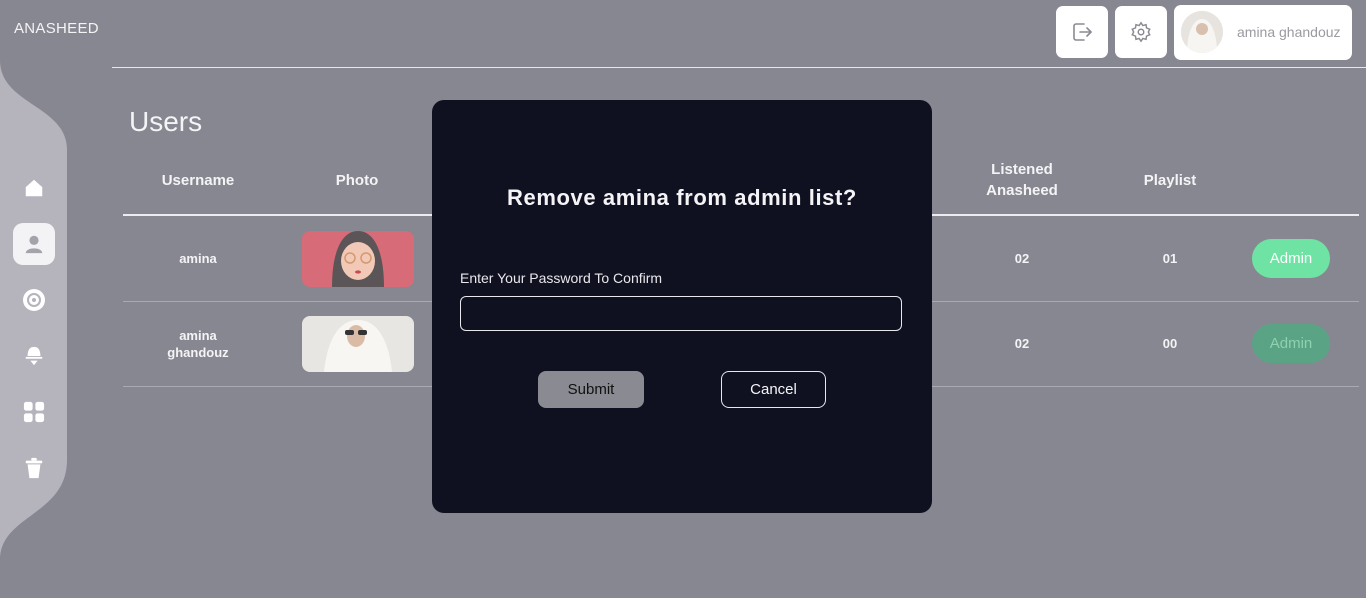 The height and width of the screenshot is (598, 1366). I want to click on sidebar-item-categories, so click(34, 412).